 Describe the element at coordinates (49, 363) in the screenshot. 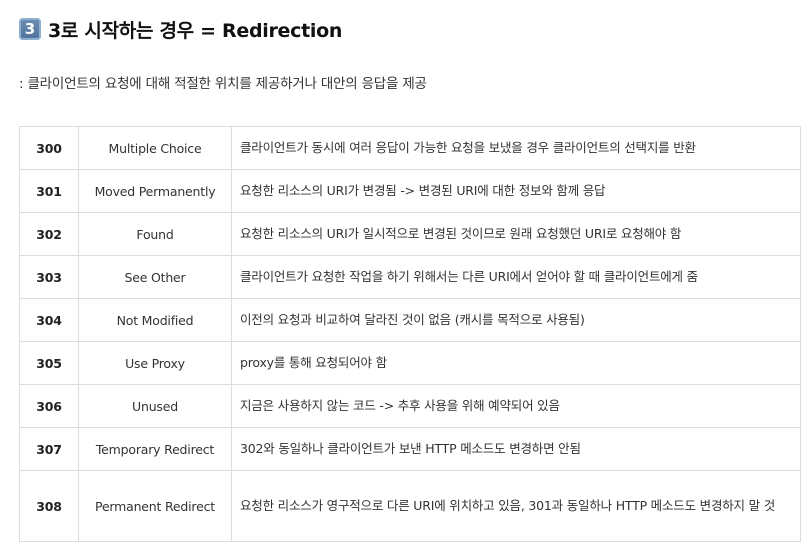

I see `status-code-cell: 305` at that location.